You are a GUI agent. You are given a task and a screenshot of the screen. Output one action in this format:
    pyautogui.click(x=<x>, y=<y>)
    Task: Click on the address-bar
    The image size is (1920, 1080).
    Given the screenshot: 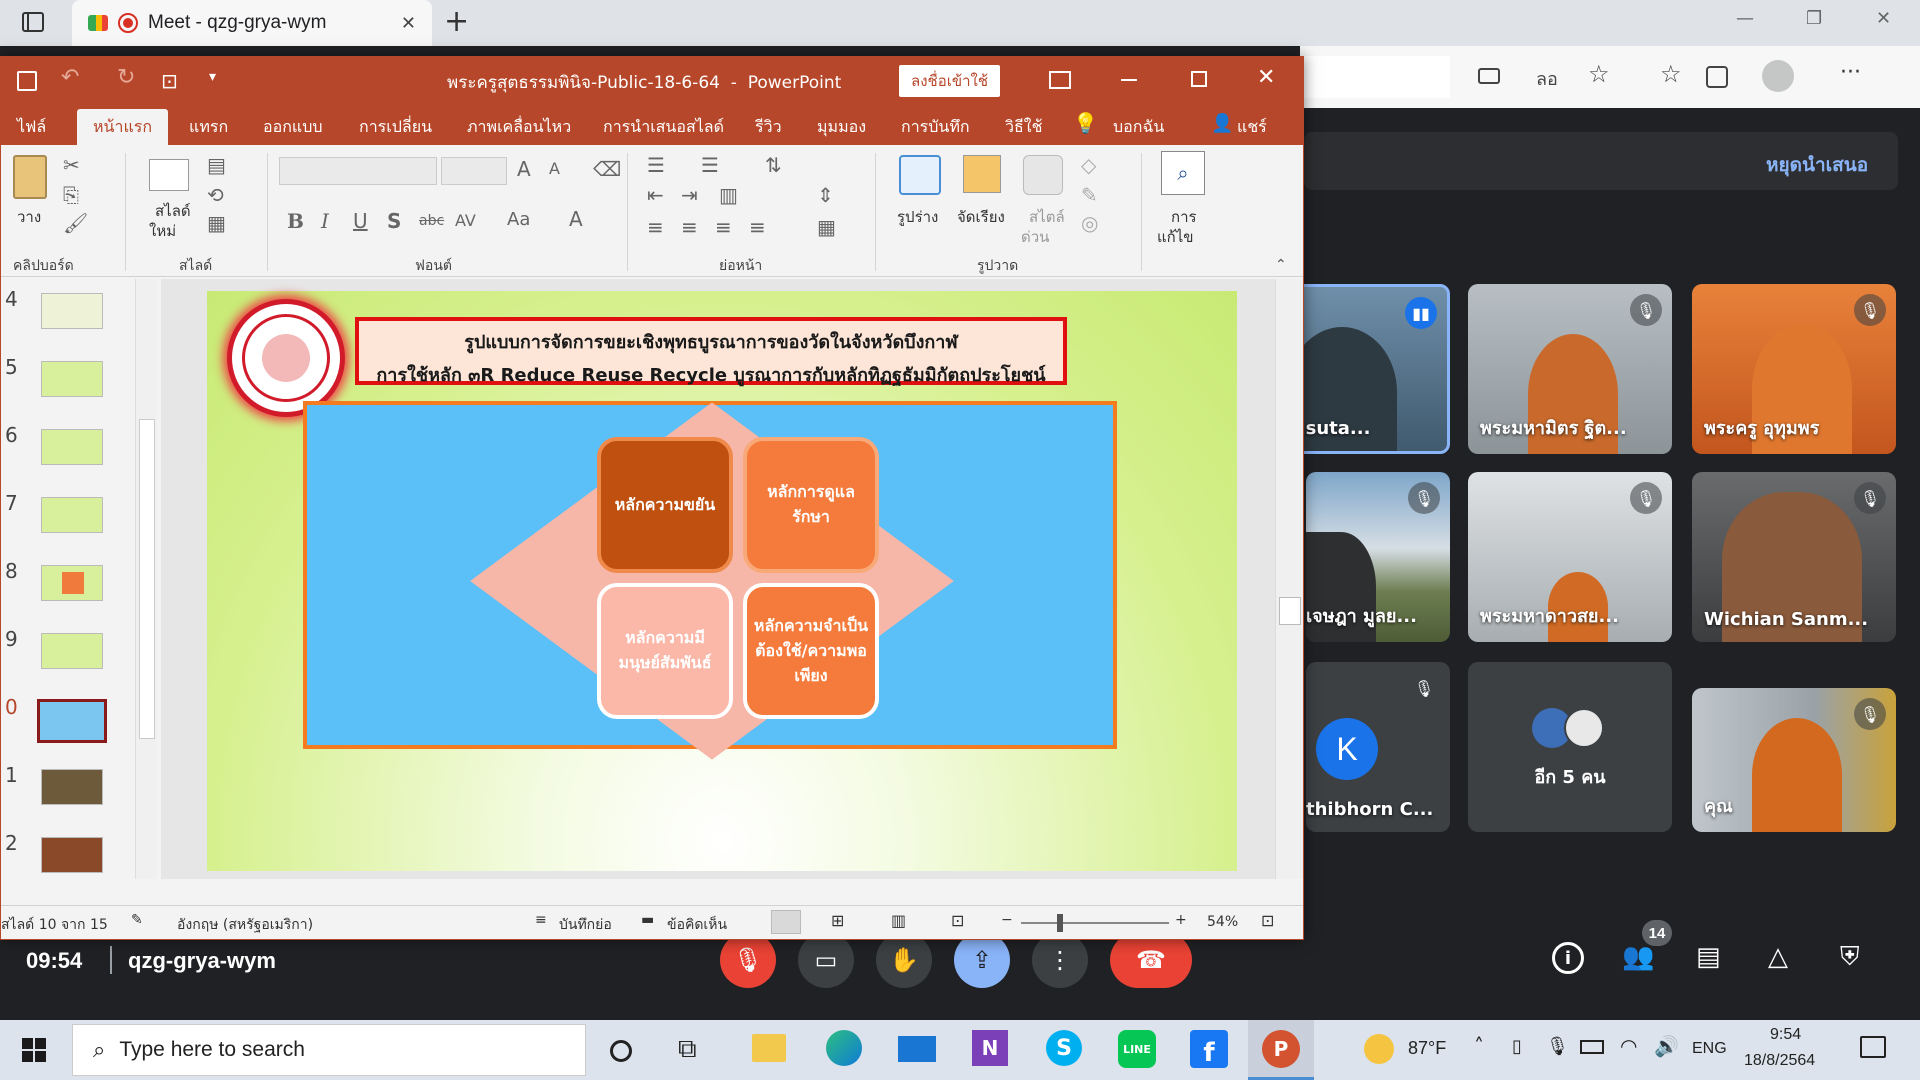 What is the action you would take?
    pyautogui.click(x=1375, y=77)
    